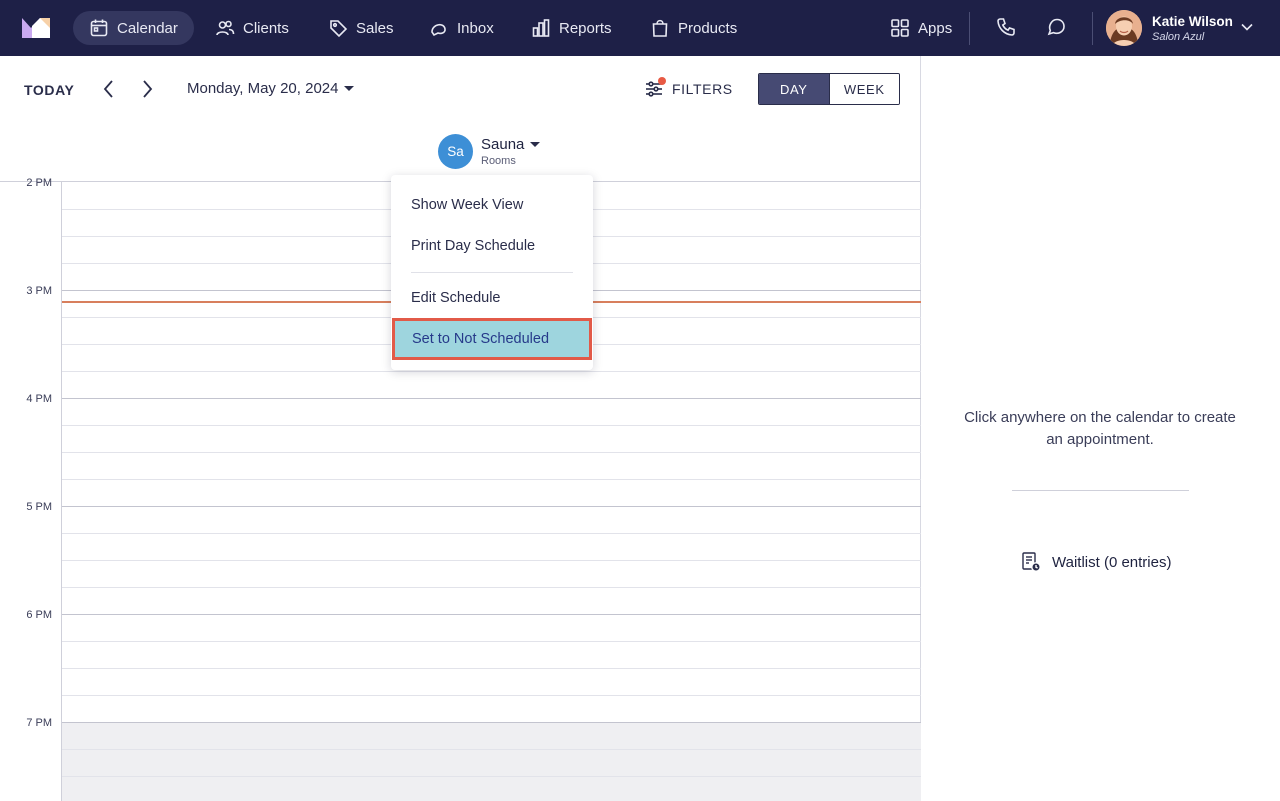 This screenshot has height=801, width=1280. What do you see at coordinates (1031, 562) in the screenshot?
I see `waitlist-clock-icon` at bounding box center [1031, 562].